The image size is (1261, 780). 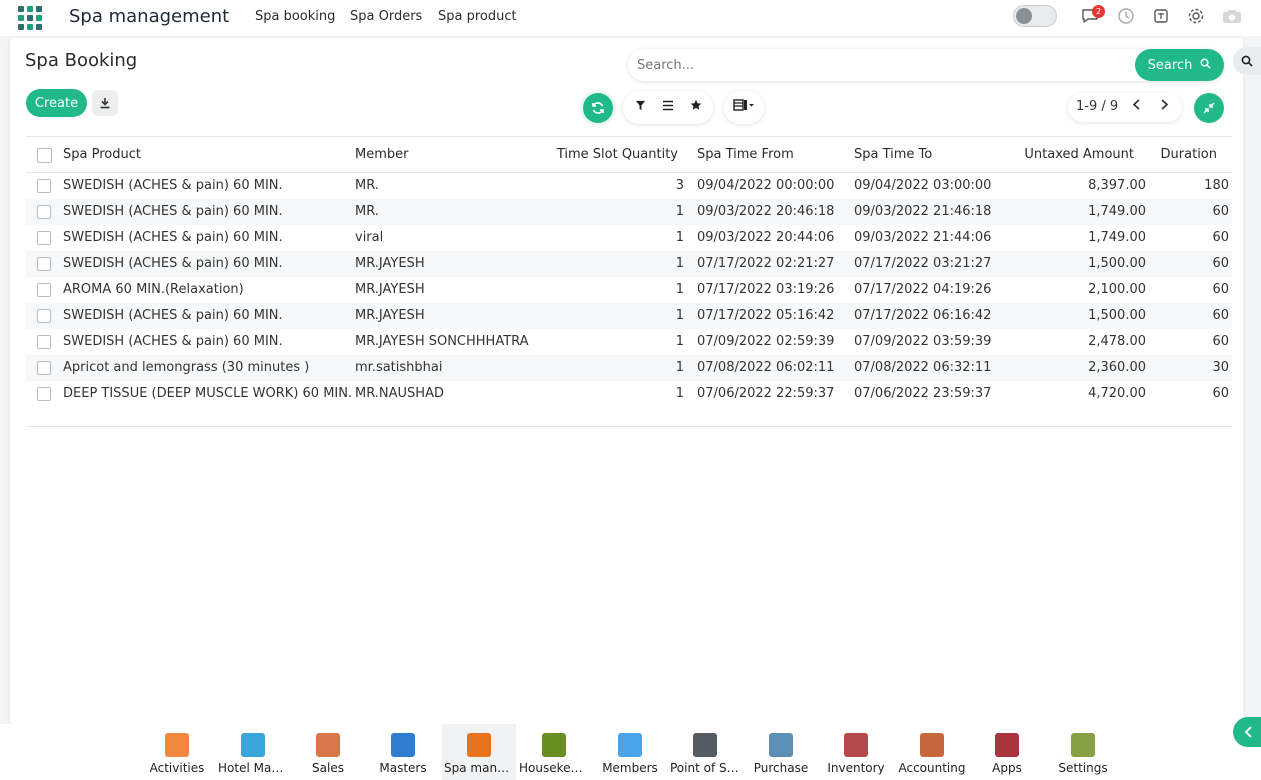 I want to click on column-header-spa-time-to: Spa Time To, so click(x=893, y=154).